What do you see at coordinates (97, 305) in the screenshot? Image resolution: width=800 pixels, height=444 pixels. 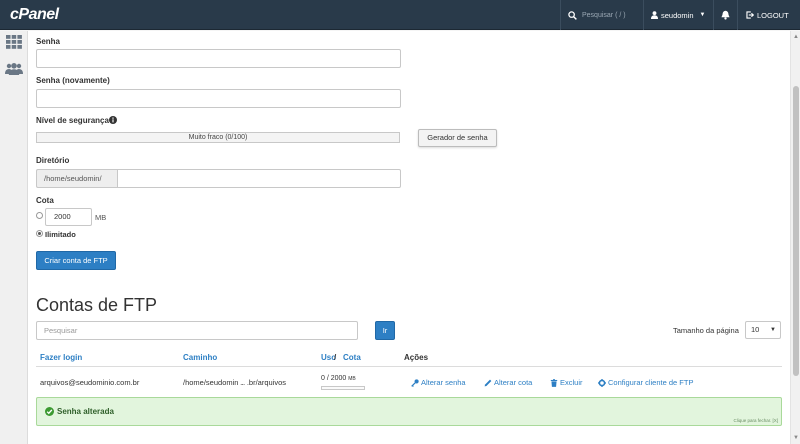 I see `ftp-accounts-title: Contas de FTP` at bounding box center [97, 305].